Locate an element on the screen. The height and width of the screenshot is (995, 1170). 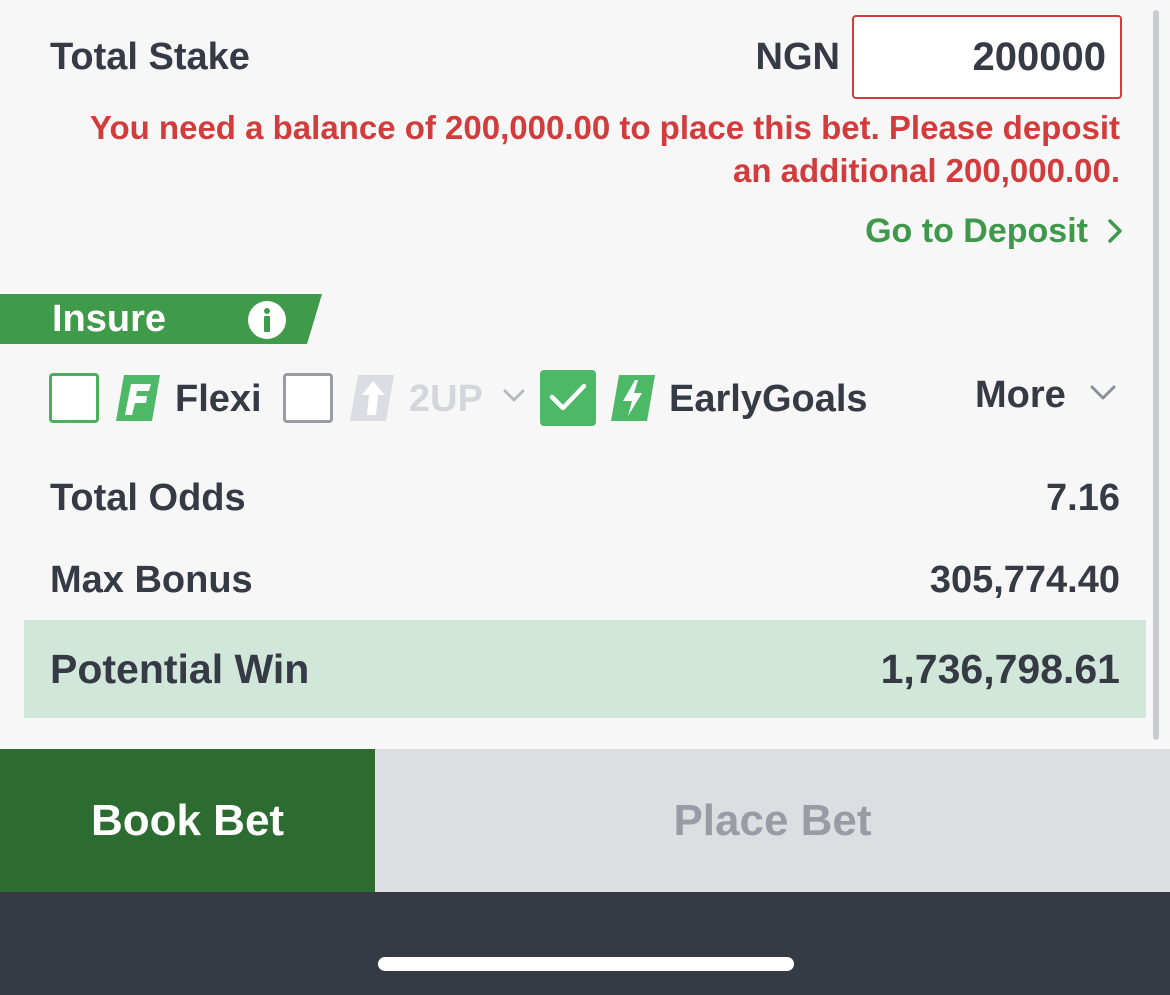
early-goals-label: EarlyGoals is located at coordinates (768, 399).